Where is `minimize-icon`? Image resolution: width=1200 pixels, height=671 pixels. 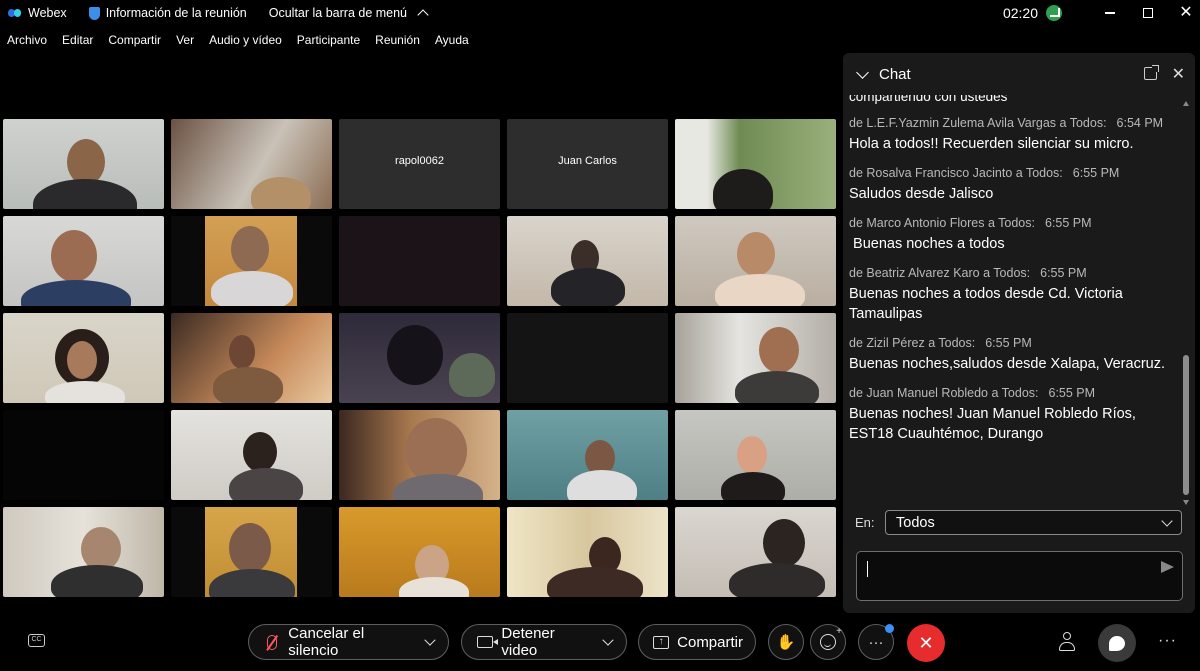
minimize-icon is located at coordinates (1110, 13).